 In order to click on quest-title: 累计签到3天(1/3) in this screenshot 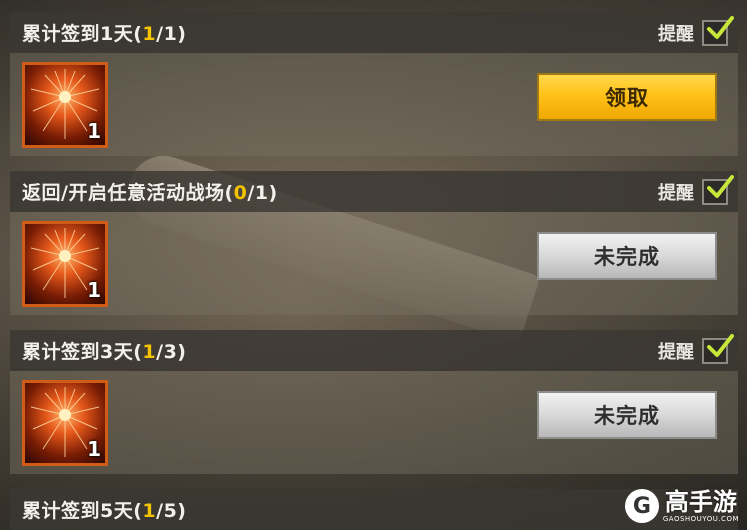, I will do `click(104, 350)`.